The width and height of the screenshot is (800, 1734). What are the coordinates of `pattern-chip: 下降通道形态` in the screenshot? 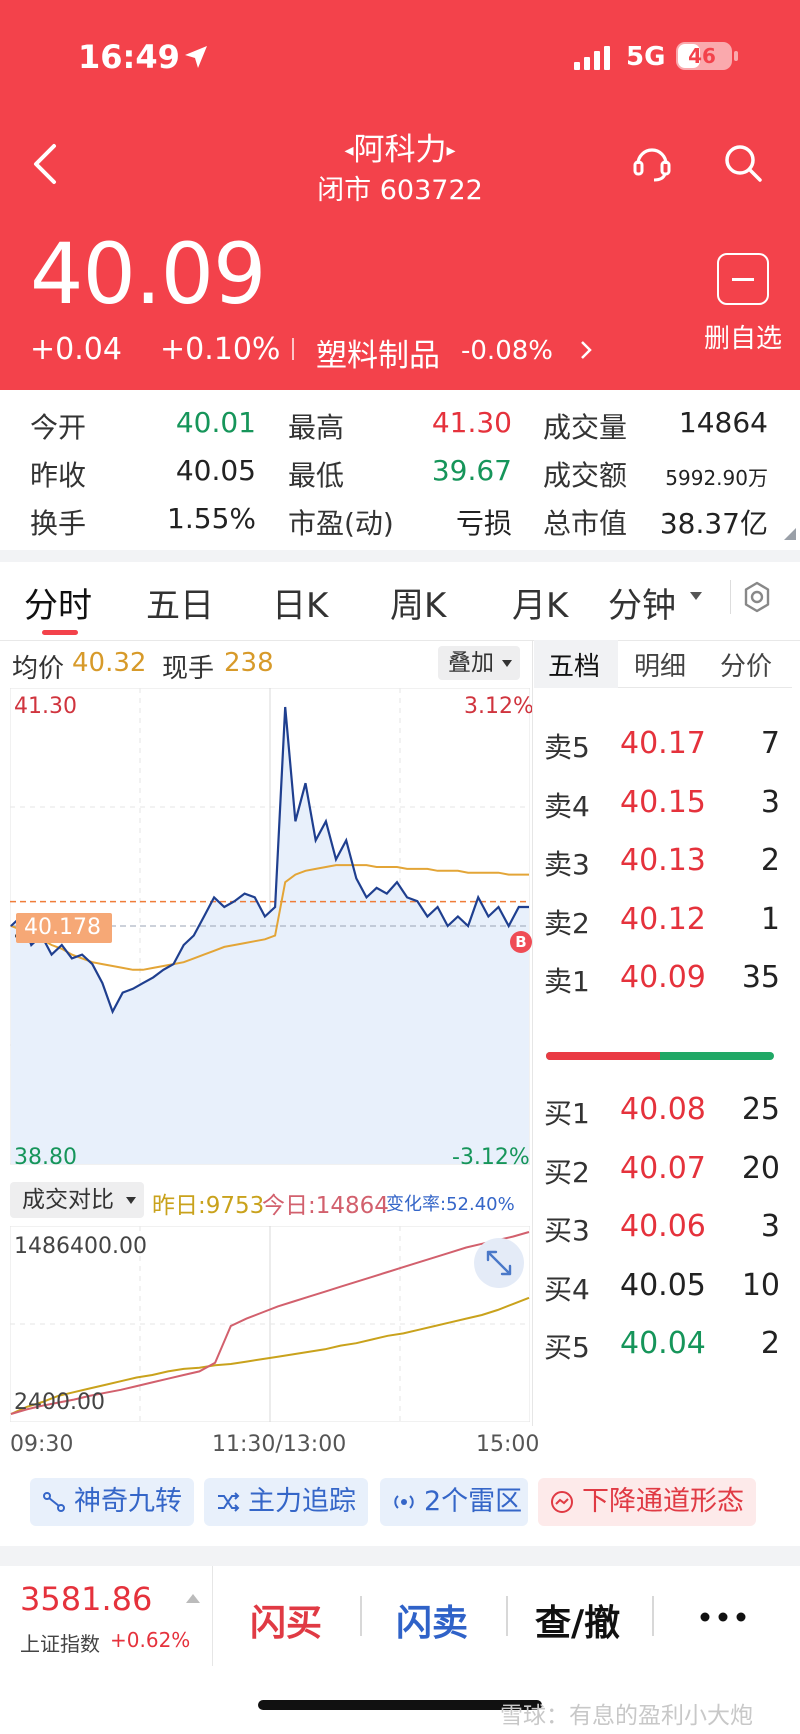 It's located at (647, 1502).